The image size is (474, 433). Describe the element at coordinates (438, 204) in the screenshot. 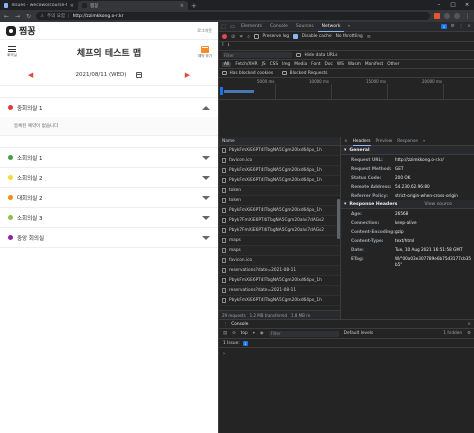

I see `view-source-link: View source` at that location.